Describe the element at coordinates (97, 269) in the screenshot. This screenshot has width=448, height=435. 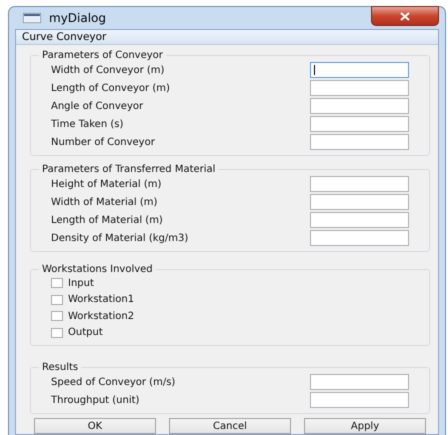
I see `group-title: Workstations Involved` at that location.